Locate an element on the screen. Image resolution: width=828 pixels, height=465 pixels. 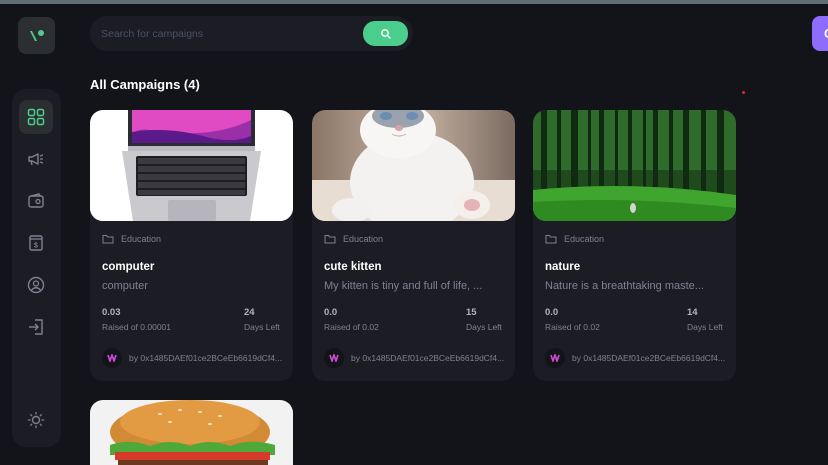
raised-label: Raised of 0.00001 is located at coordinates (136, 327).